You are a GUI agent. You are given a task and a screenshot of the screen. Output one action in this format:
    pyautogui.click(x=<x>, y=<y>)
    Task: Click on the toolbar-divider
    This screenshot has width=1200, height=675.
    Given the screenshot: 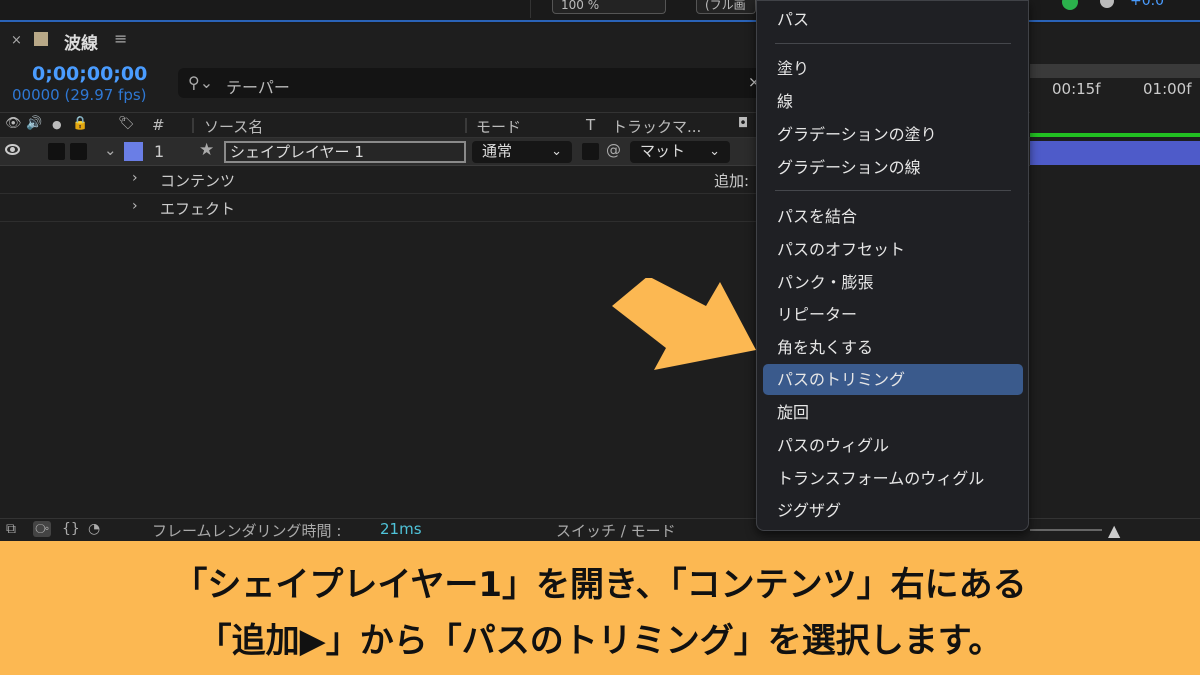 What is the action you would take?
    pyautogui.click(x=530, y=9)
    